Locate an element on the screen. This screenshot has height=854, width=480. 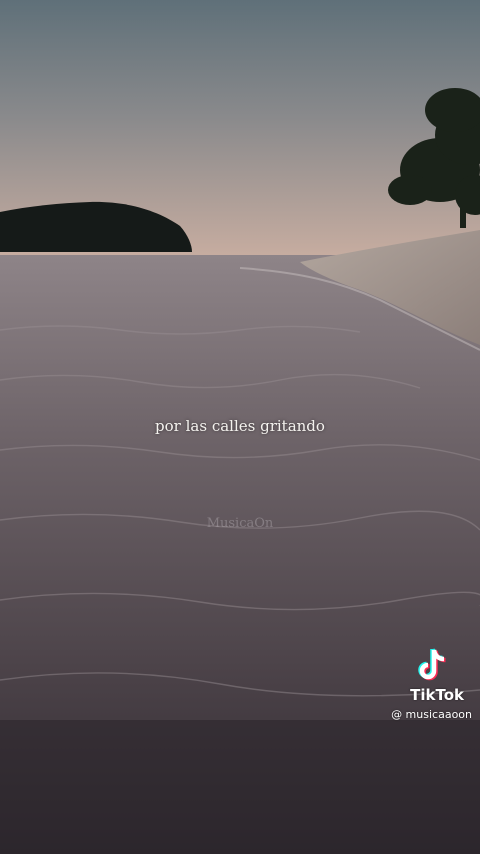
tiktok-brand-text: TikTok is located at coordinates (437, 695).